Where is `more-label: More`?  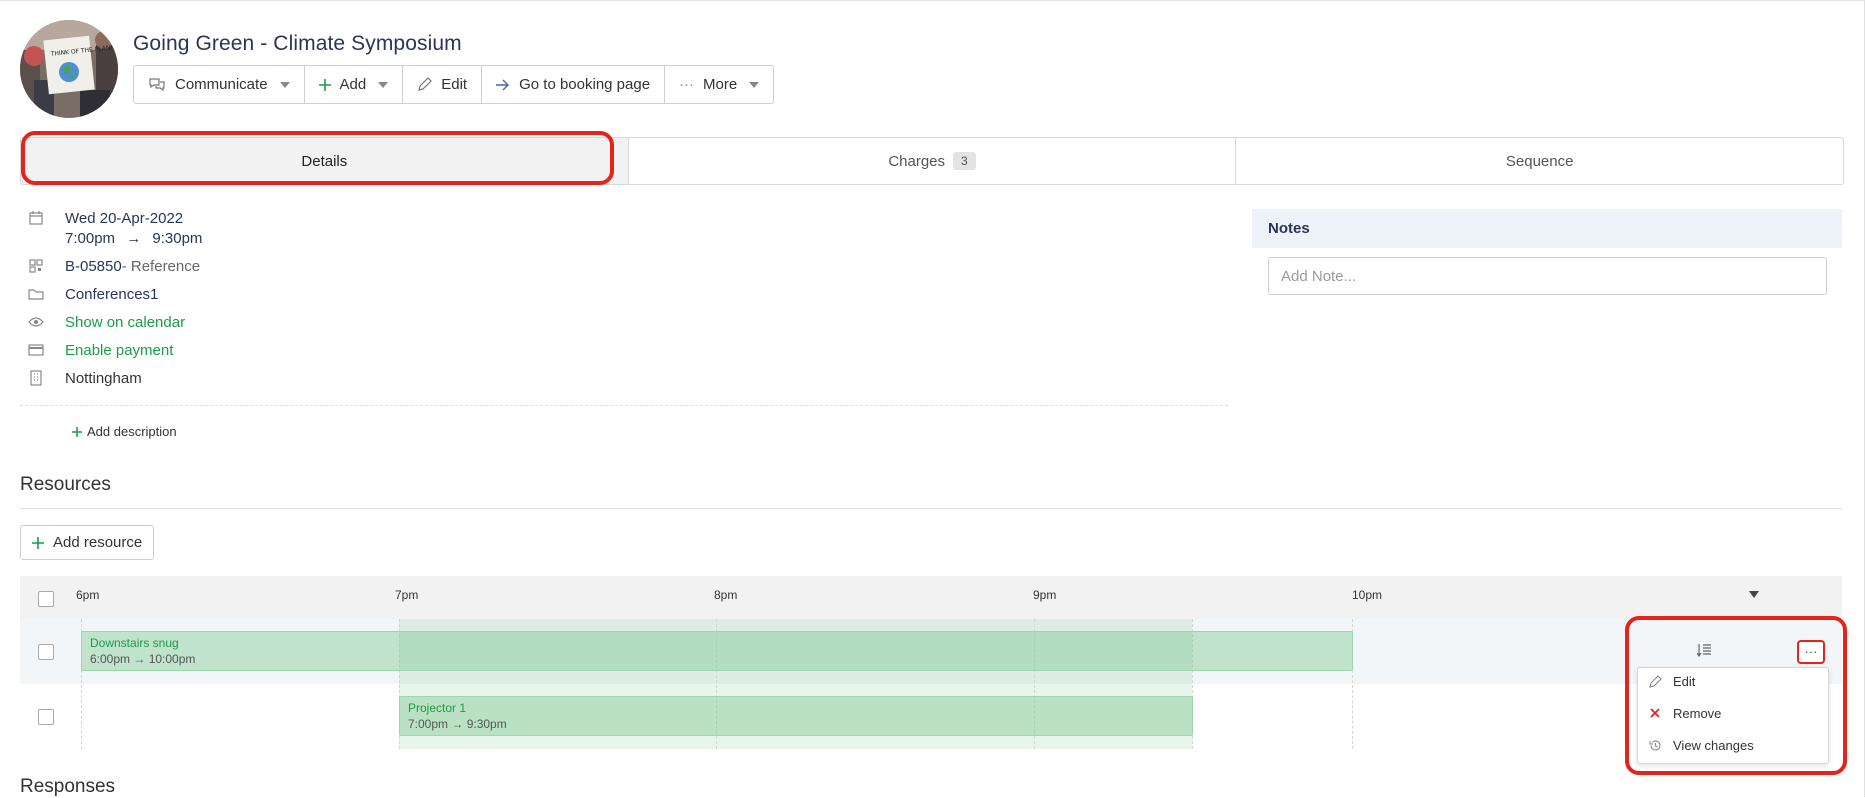 more-label: More is located at coordinates (720, 84).